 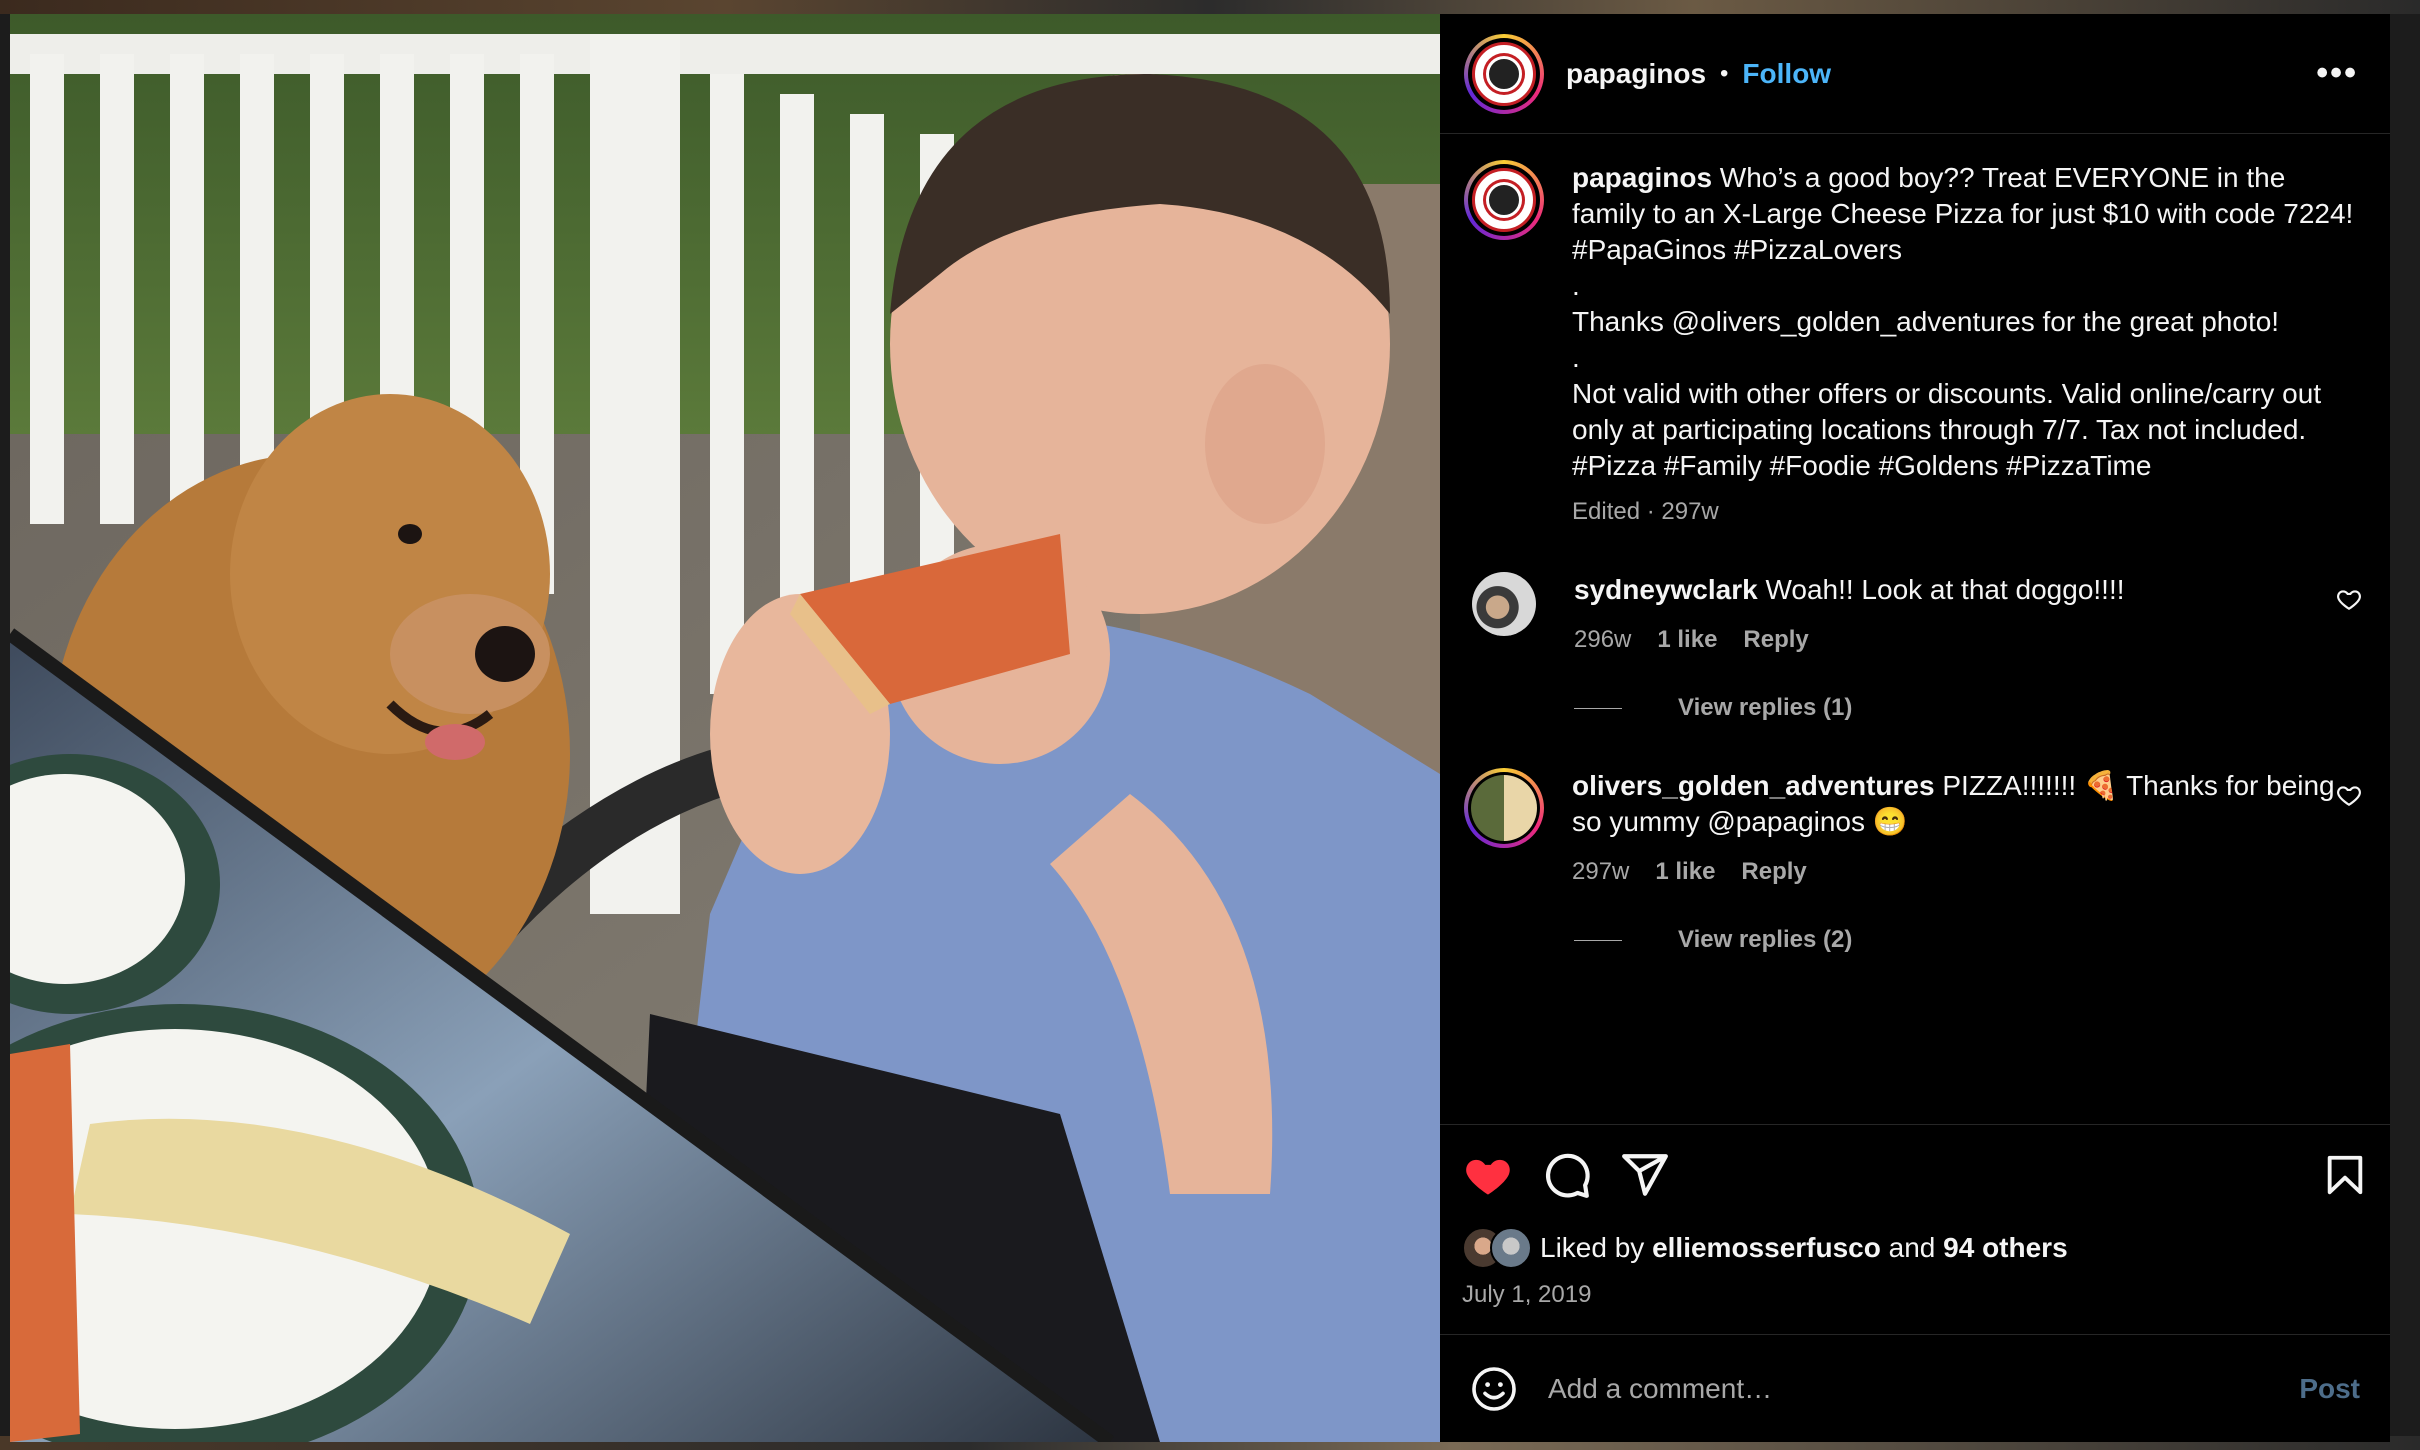 I want to click on liked-by-prefix: Liked by, so click(x=1592, y=1247).